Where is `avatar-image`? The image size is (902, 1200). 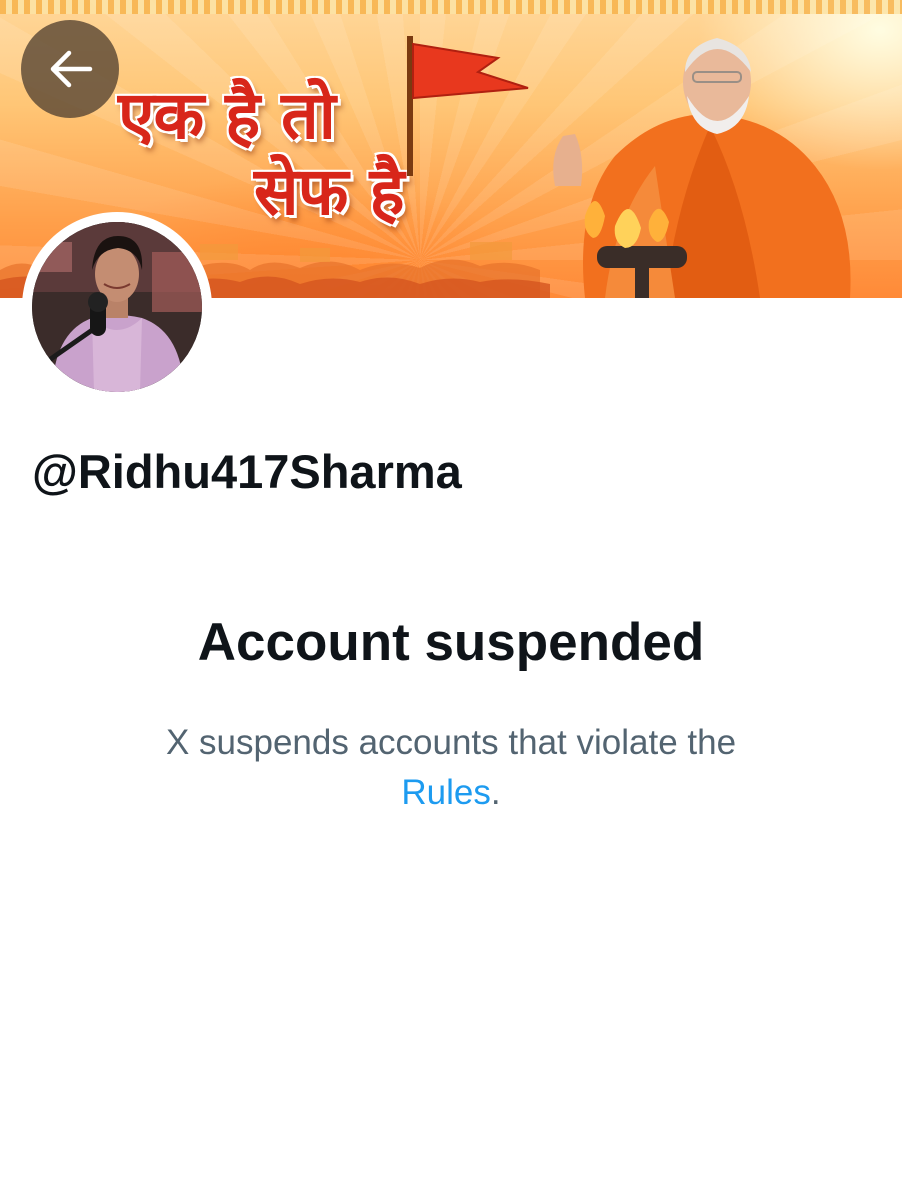 avatar-image is located at coordinates (117, 307).